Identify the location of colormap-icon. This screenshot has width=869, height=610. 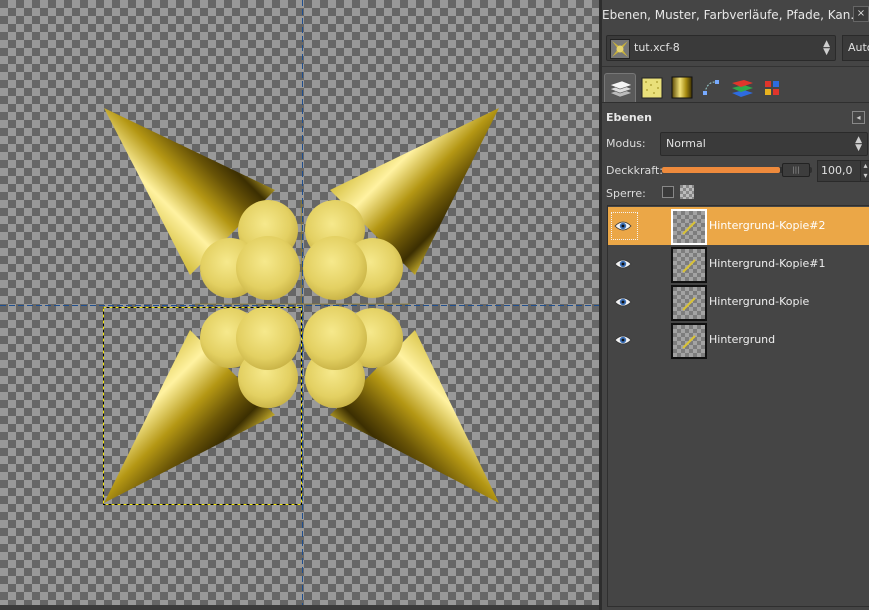
(772, 88).